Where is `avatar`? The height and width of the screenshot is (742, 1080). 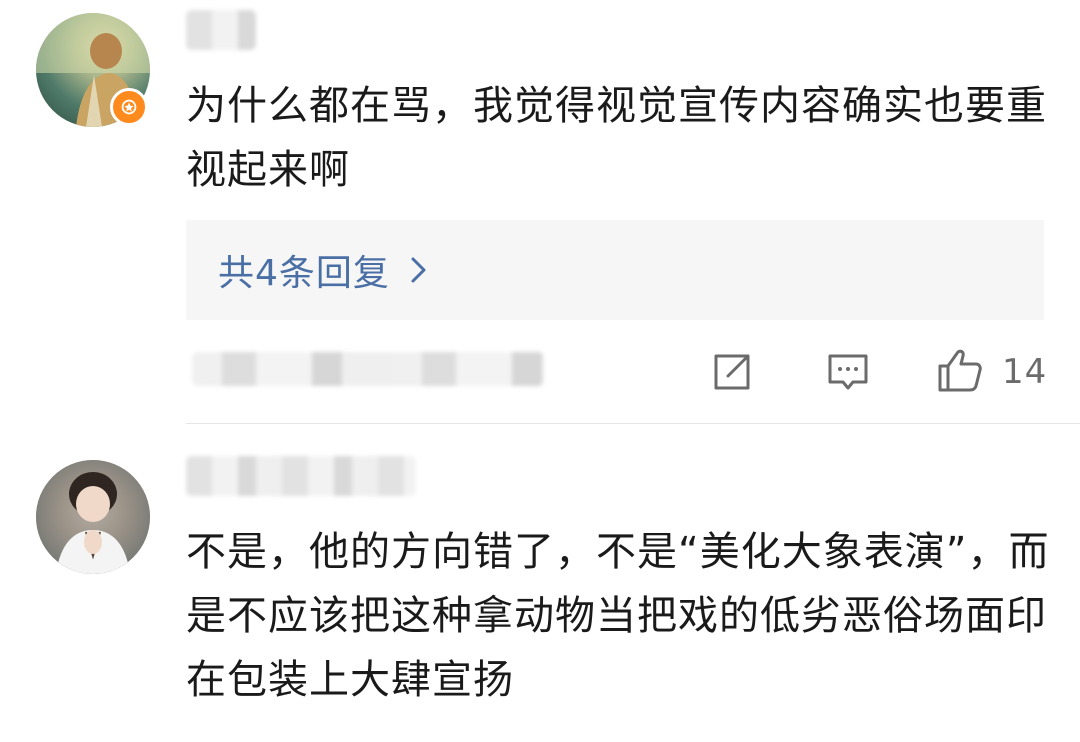 avatar is located at coordinates (93, 517).